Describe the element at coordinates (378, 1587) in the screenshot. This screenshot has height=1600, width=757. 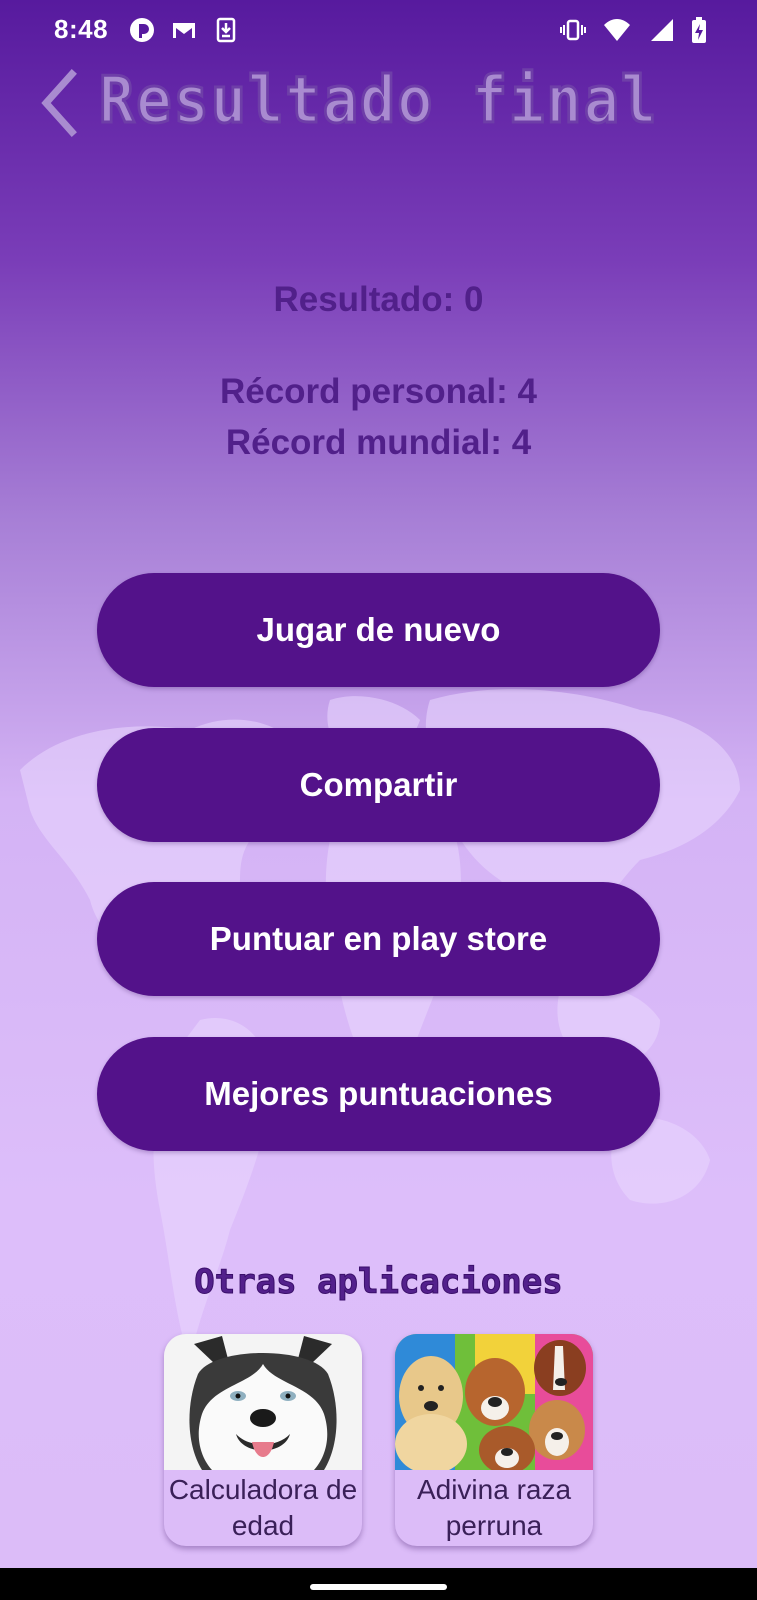
I see `home-gesture-handle` at that location.